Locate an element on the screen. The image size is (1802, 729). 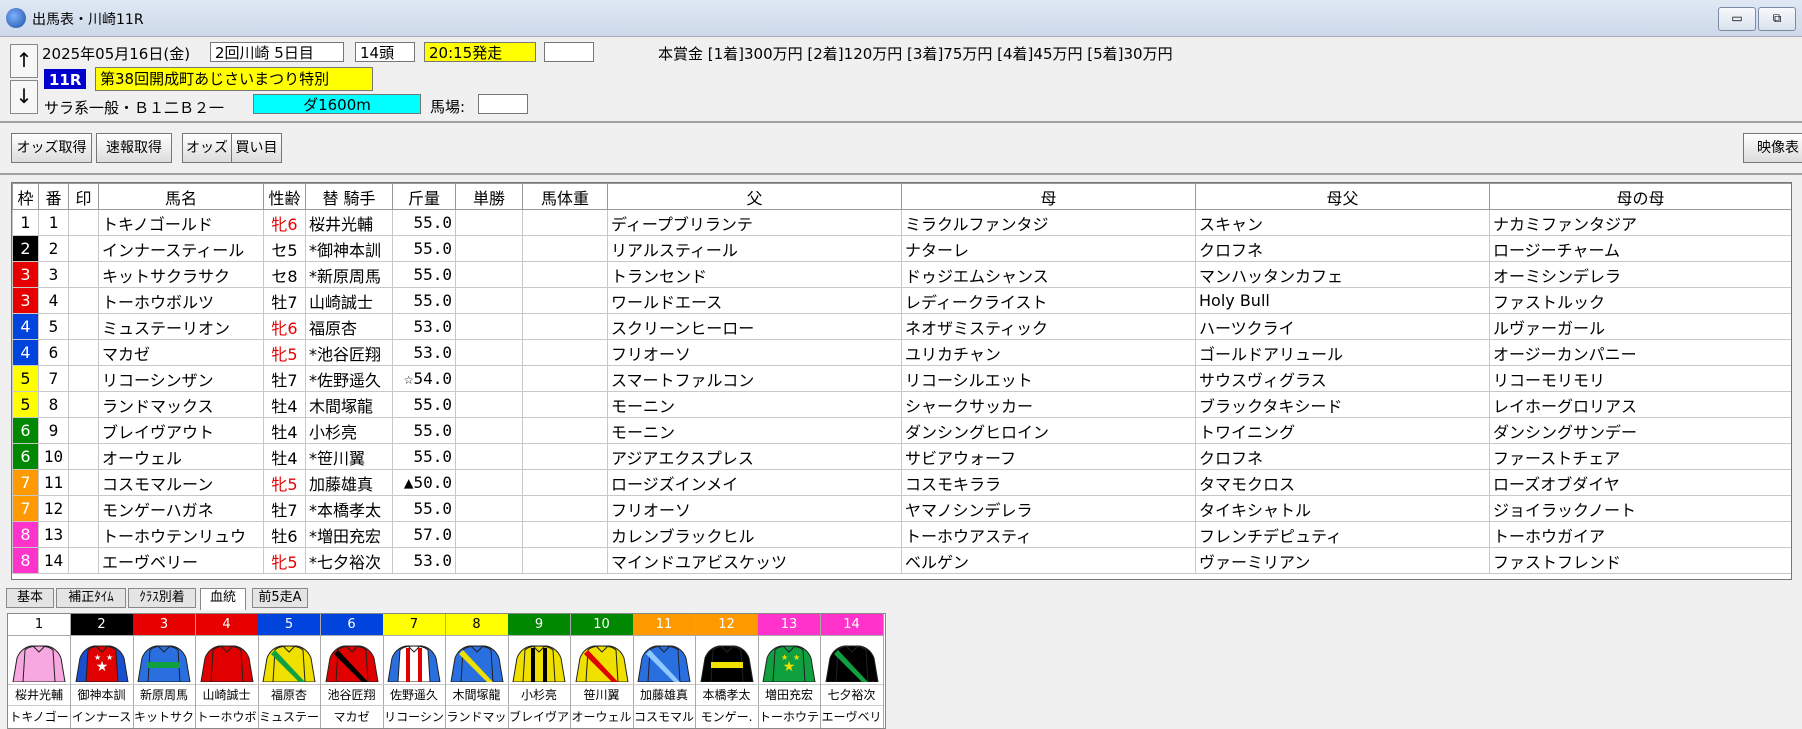
sex-age-cell: 牡7 is located at coordinates (284, 508).